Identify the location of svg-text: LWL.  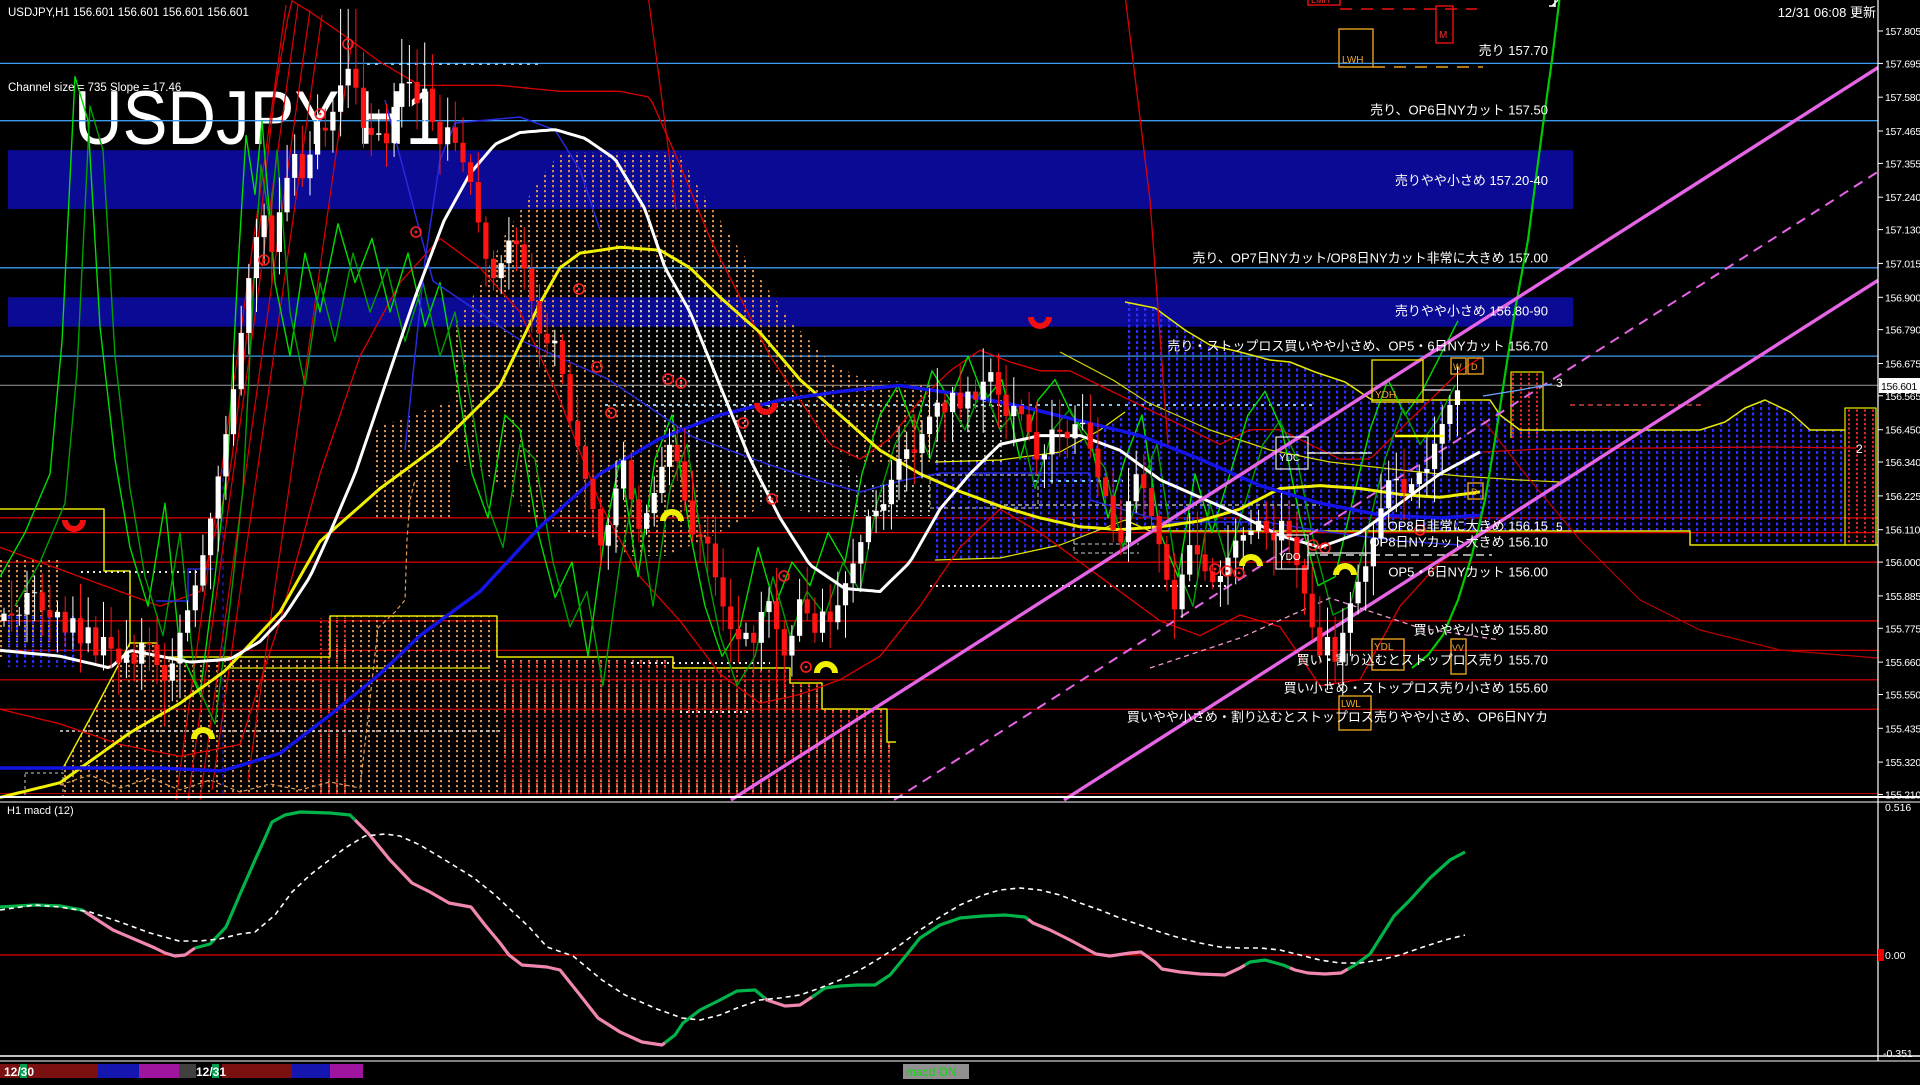
(1351, 704).